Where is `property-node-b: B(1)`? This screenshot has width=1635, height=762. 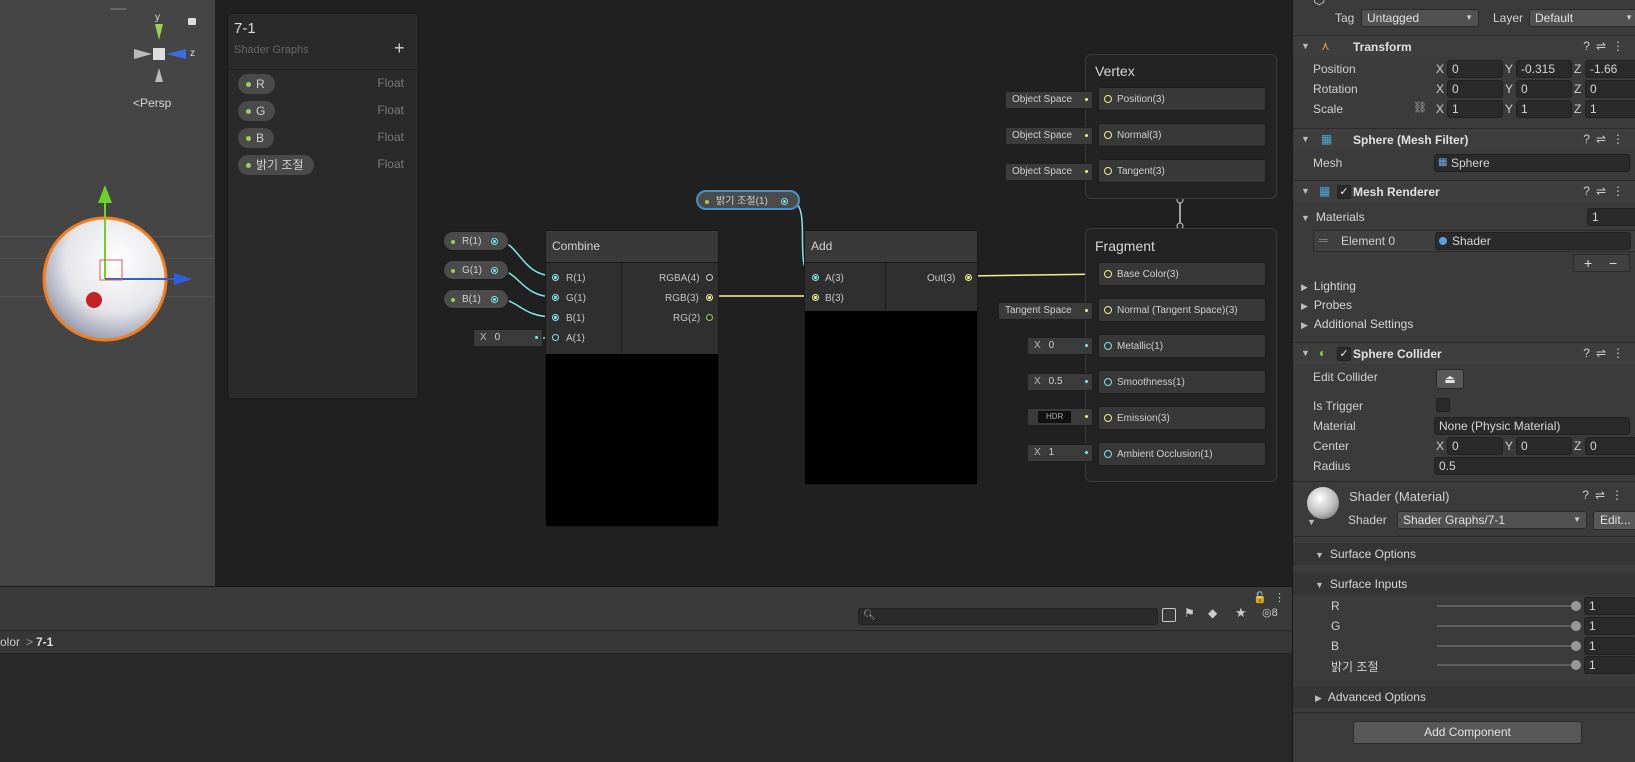 property-node-b: B(1) is located at coordinates (476, 299).